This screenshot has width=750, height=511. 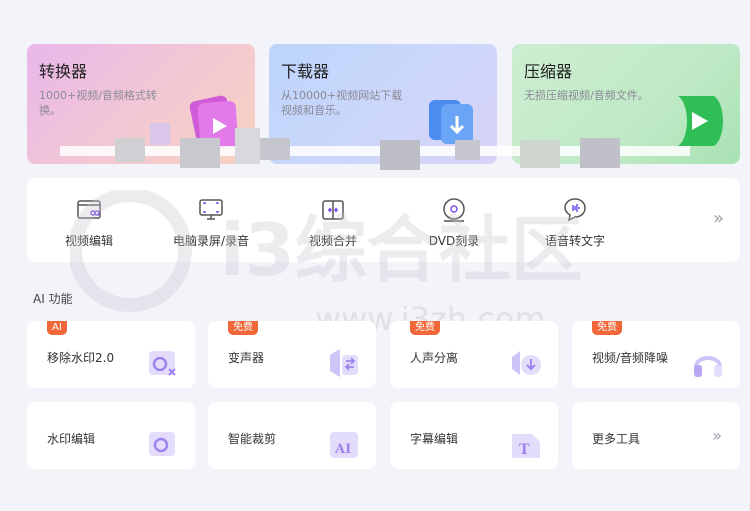 What do you see at coordinates (333, 210) in the screenshot?
I see `video-merge-icon` at bounding box center [333, 210].